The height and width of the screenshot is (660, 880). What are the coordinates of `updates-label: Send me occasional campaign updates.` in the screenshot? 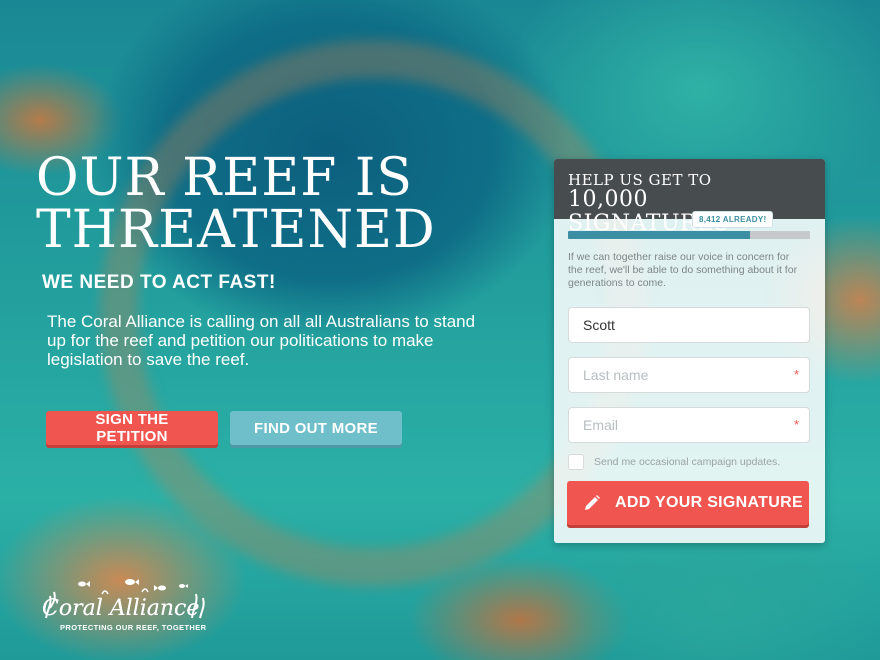 It's located at (687, 462).